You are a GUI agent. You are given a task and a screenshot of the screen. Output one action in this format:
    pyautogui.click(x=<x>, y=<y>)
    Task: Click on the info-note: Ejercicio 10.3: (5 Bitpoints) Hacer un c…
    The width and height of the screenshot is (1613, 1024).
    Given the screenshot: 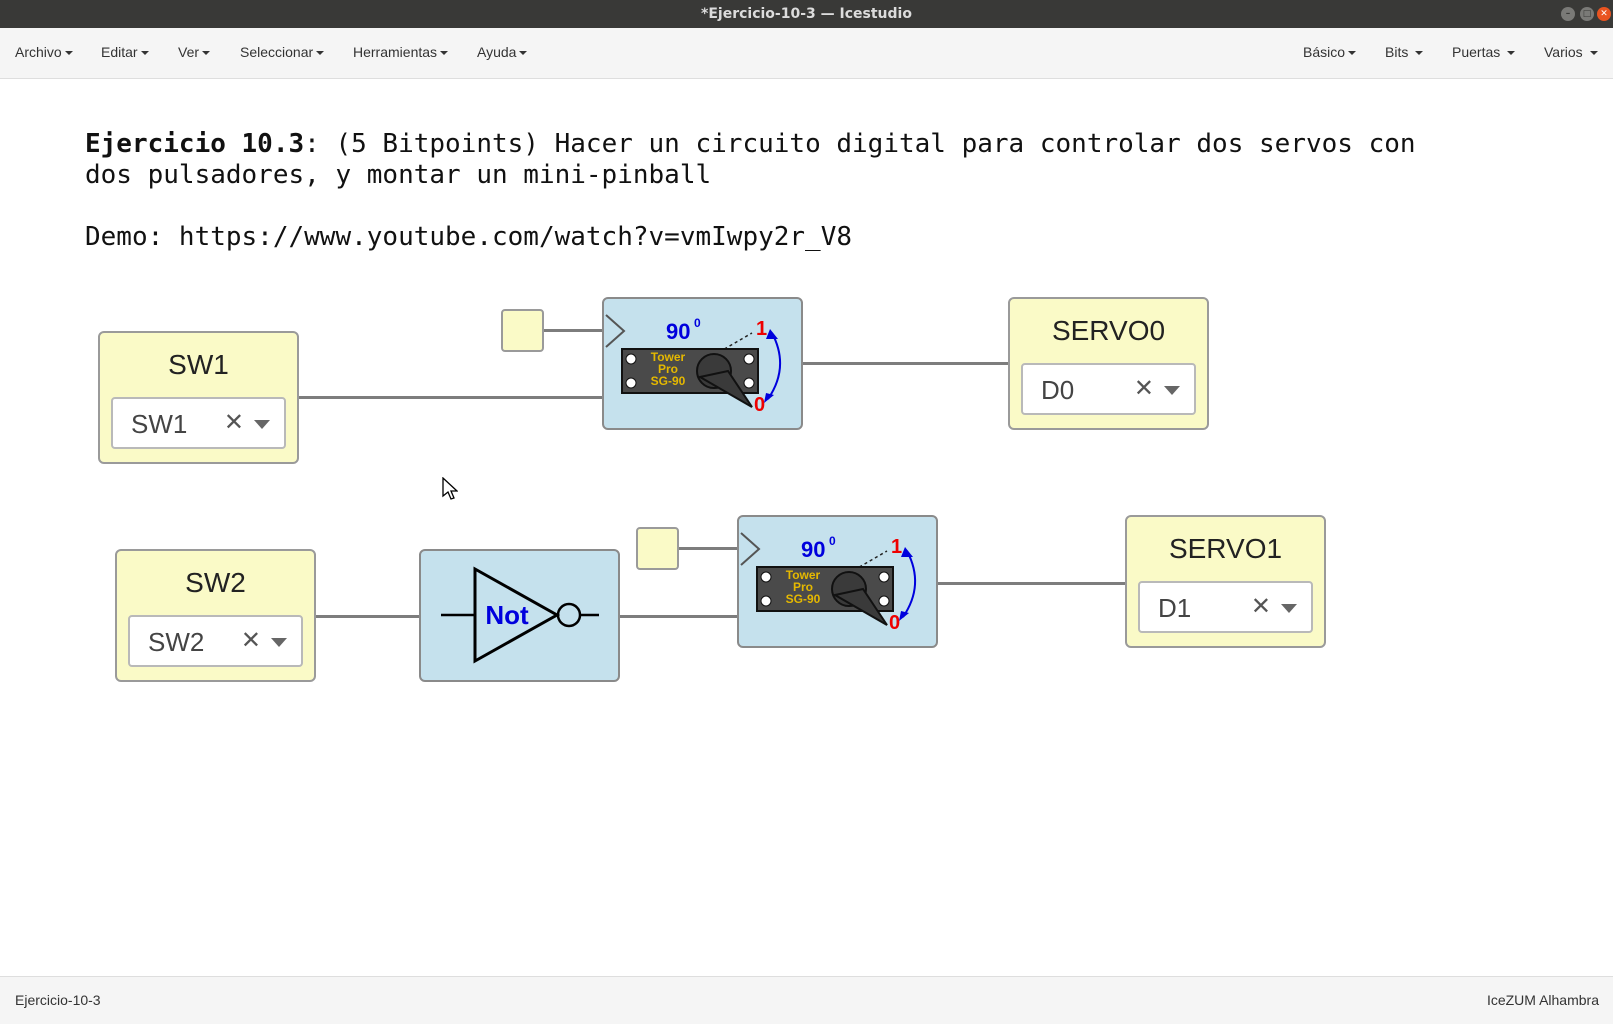 What is the action you would take?
    pyautogui.click(x=750, y=191)
    